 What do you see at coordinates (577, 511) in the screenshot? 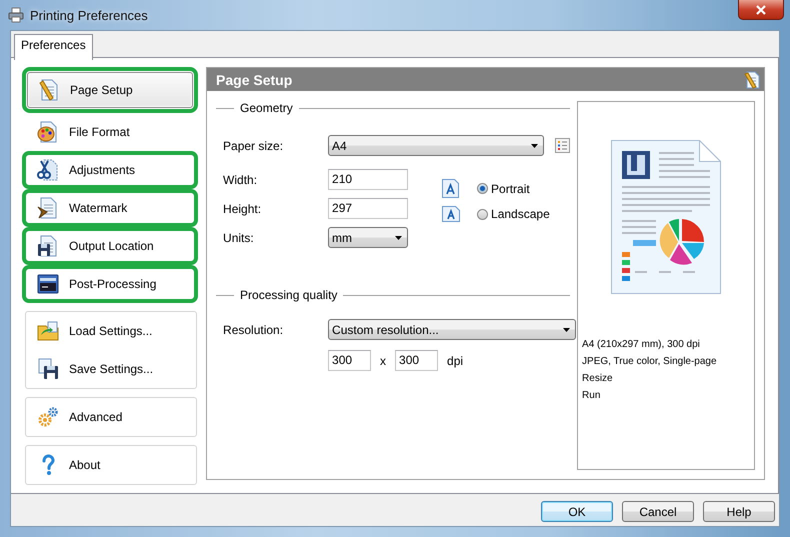
I see `dialog-button: OK` at bounding box center [577, 511].